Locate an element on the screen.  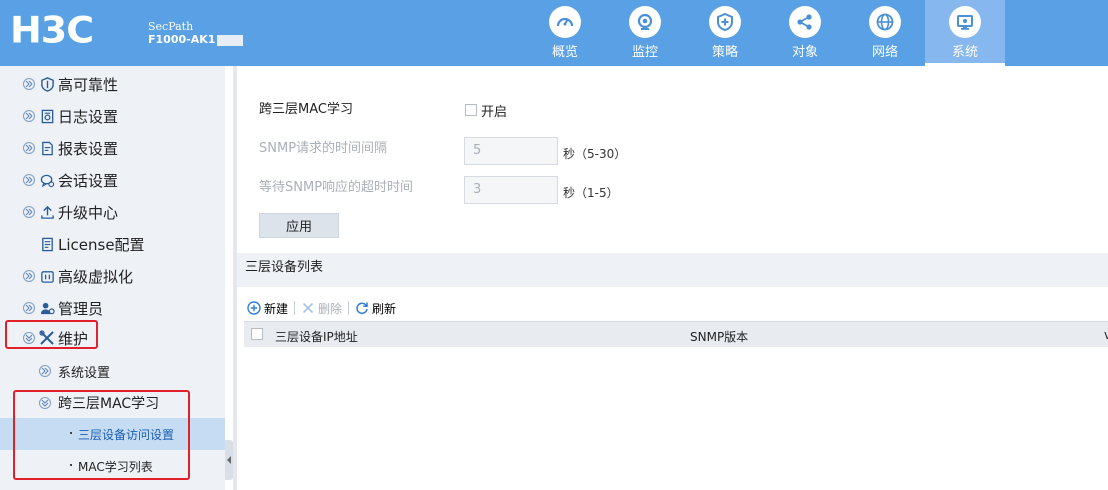
report-icon is located at coordinates (47, 148).